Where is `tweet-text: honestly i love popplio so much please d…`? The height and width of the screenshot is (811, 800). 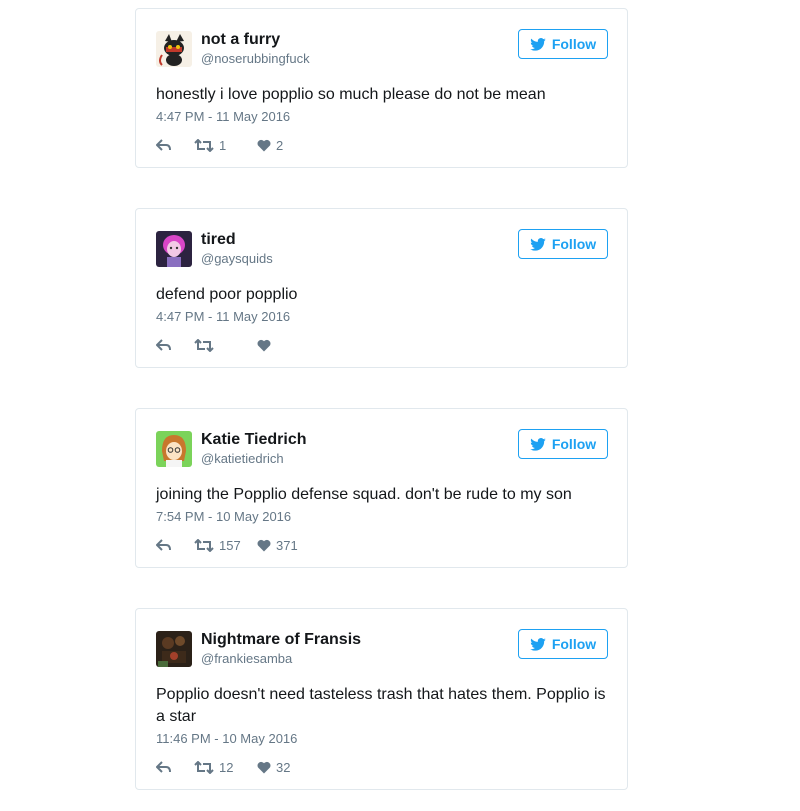 tweet-text: honestly i love popplio so much please d… is located at coordinates (351, 94).